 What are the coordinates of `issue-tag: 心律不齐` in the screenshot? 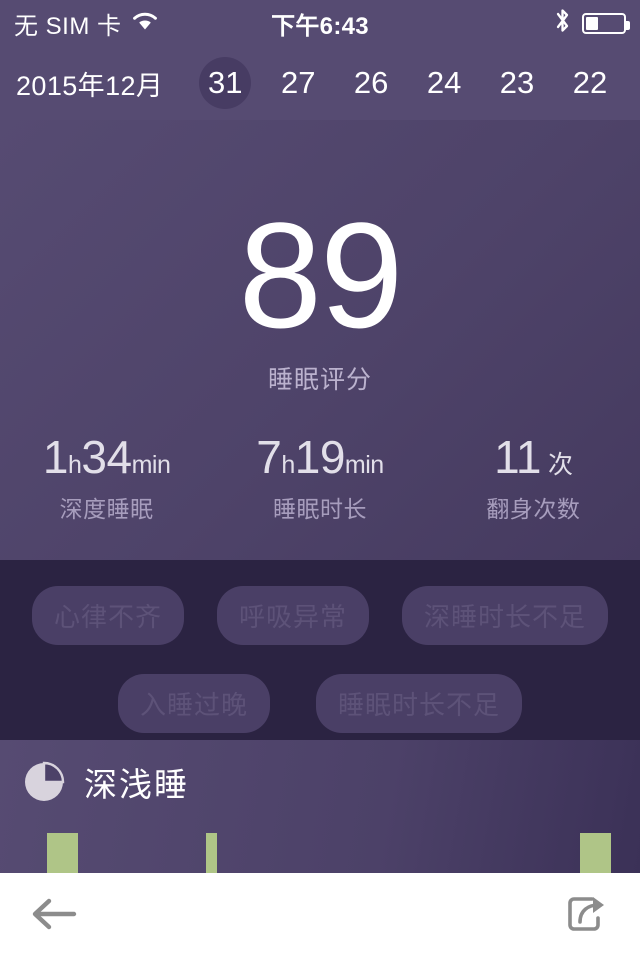 It's located at (108, 615).